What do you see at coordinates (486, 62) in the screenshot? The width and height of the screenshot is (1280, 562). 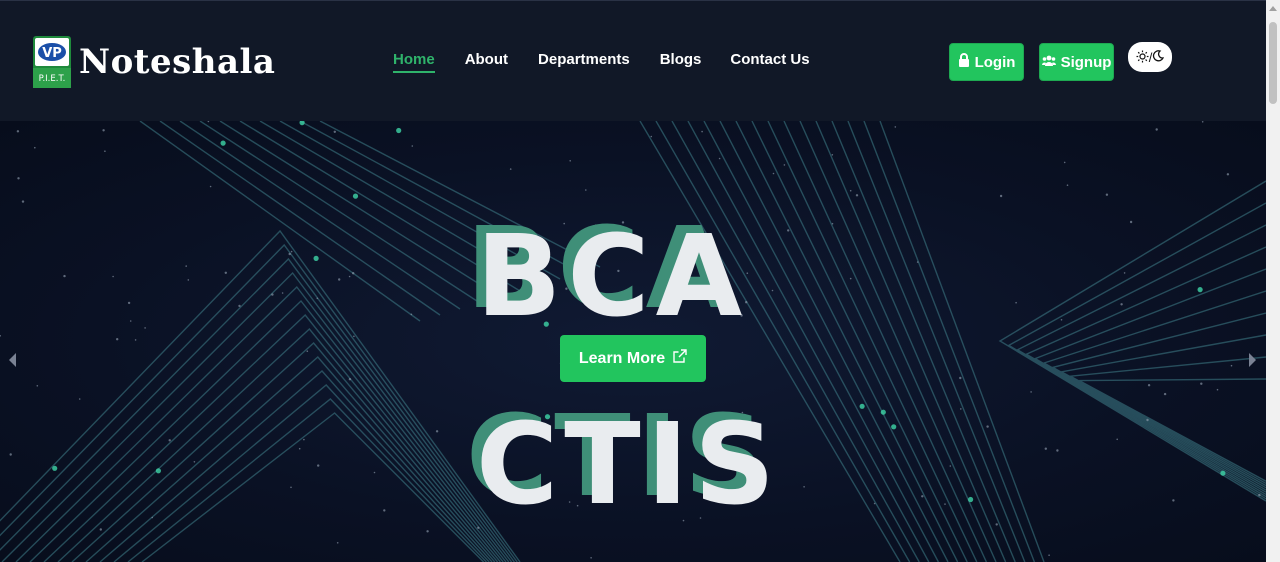 I see `nav-about: About` at bounding box center [486, 62].